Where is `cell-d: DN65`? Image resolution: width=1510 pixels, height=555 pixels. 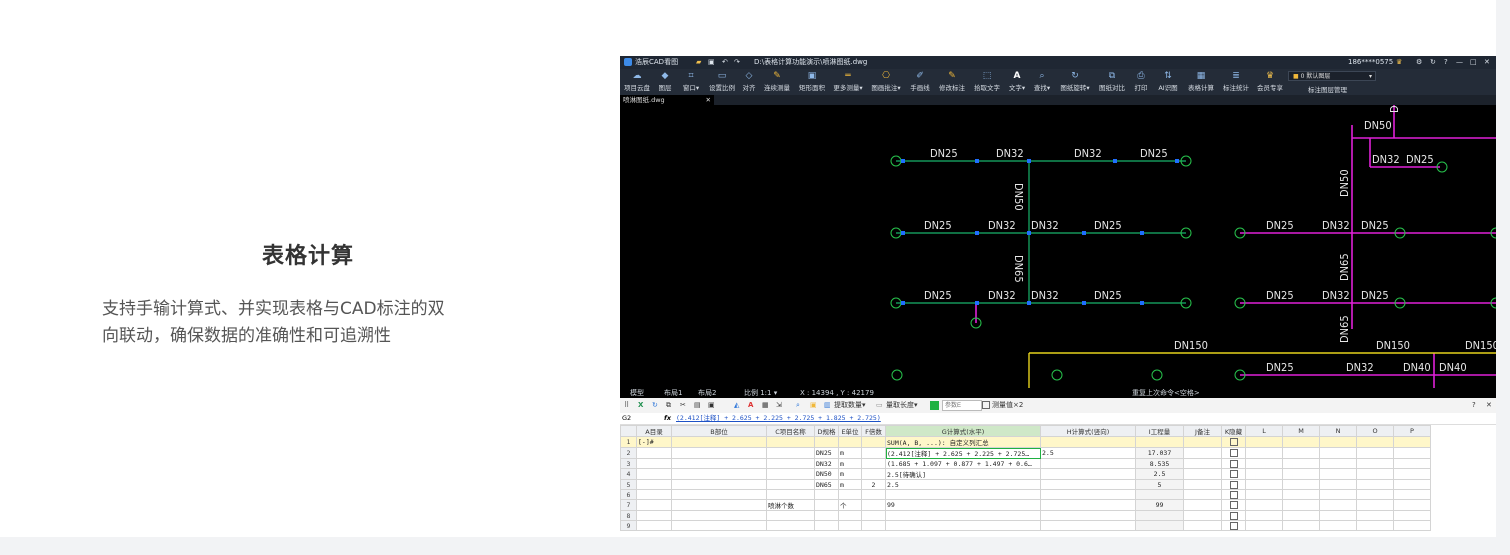
cell-d: DN65 is located at coordinates (826, 484).